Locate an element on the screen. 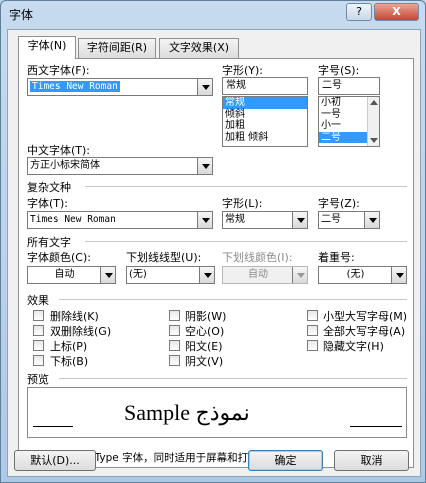 The image size is (426, 483). subscript-label: 下标(B) is located at coordinates (69, 361).